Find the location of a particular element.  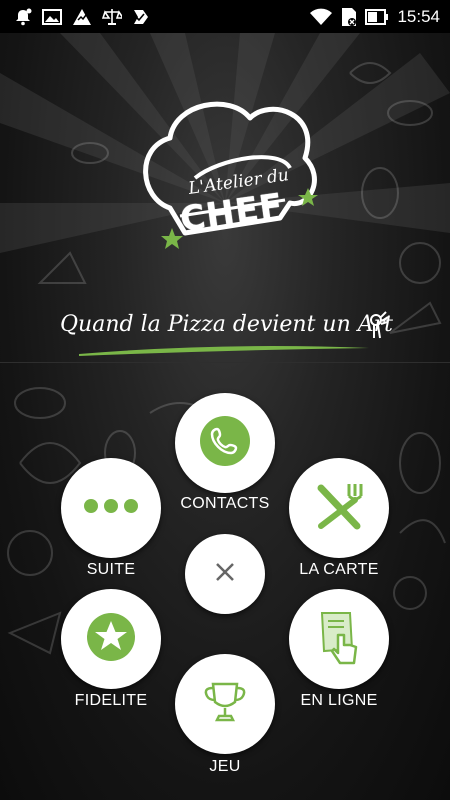

fork-knife-icon is located at coordinates (339, 508).